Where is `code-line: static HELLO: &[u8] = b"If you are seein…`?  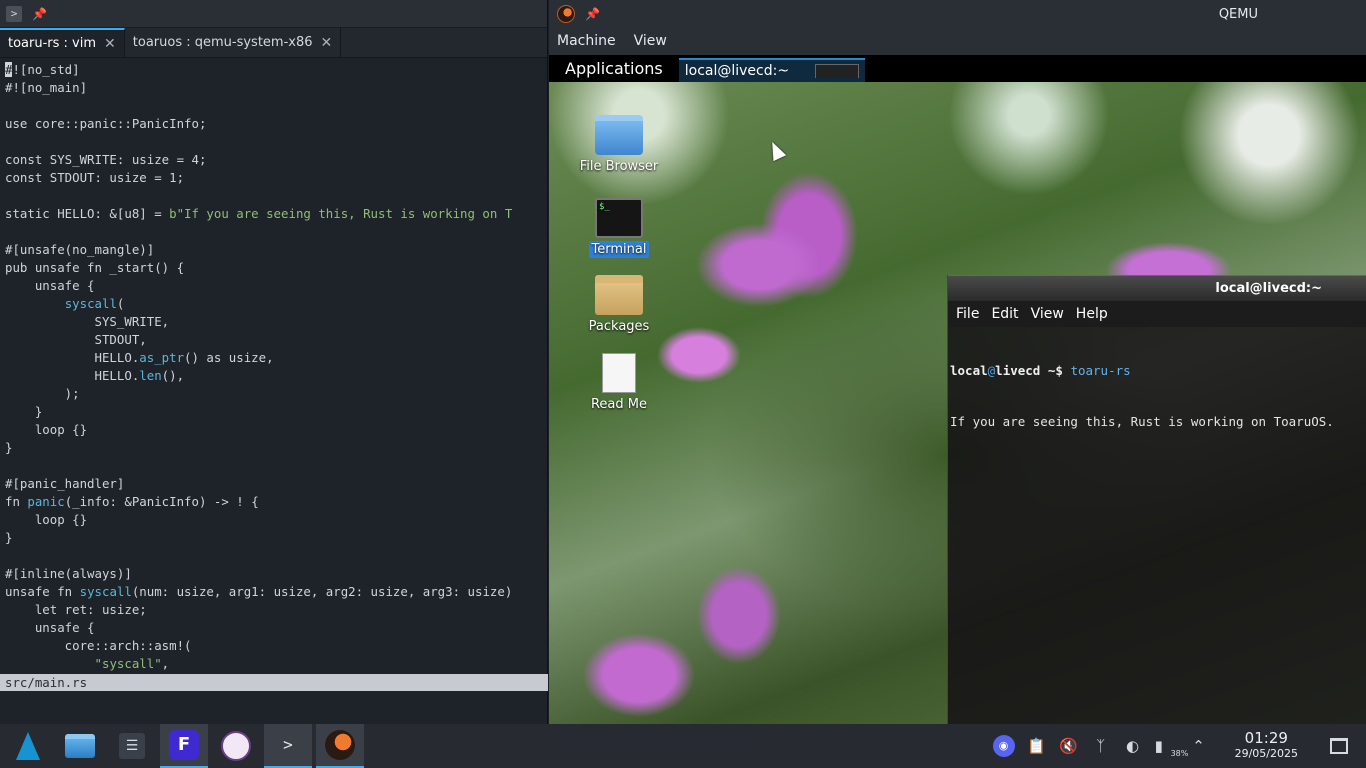
code-line: static HELLO: &[u8] = b"If you are seein… is located at coordinates (259, 213).